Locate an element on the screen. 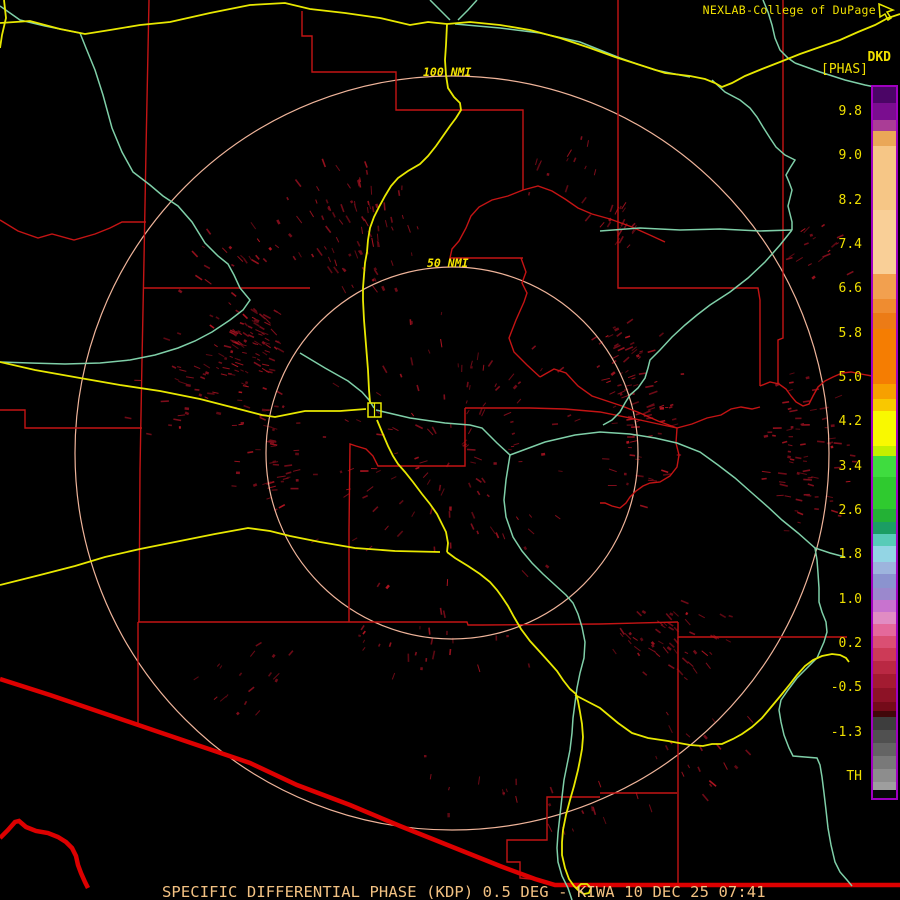  colorbar-label: 7.4 is located at coordinates (850, 244).